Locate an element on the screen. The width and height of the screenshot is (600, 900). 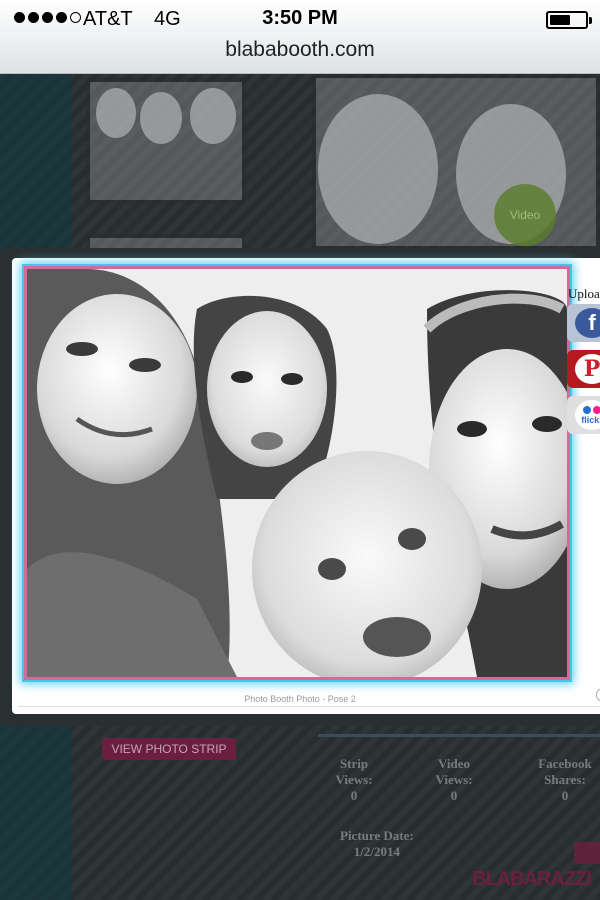
divider is located at coordinates (459, 735).